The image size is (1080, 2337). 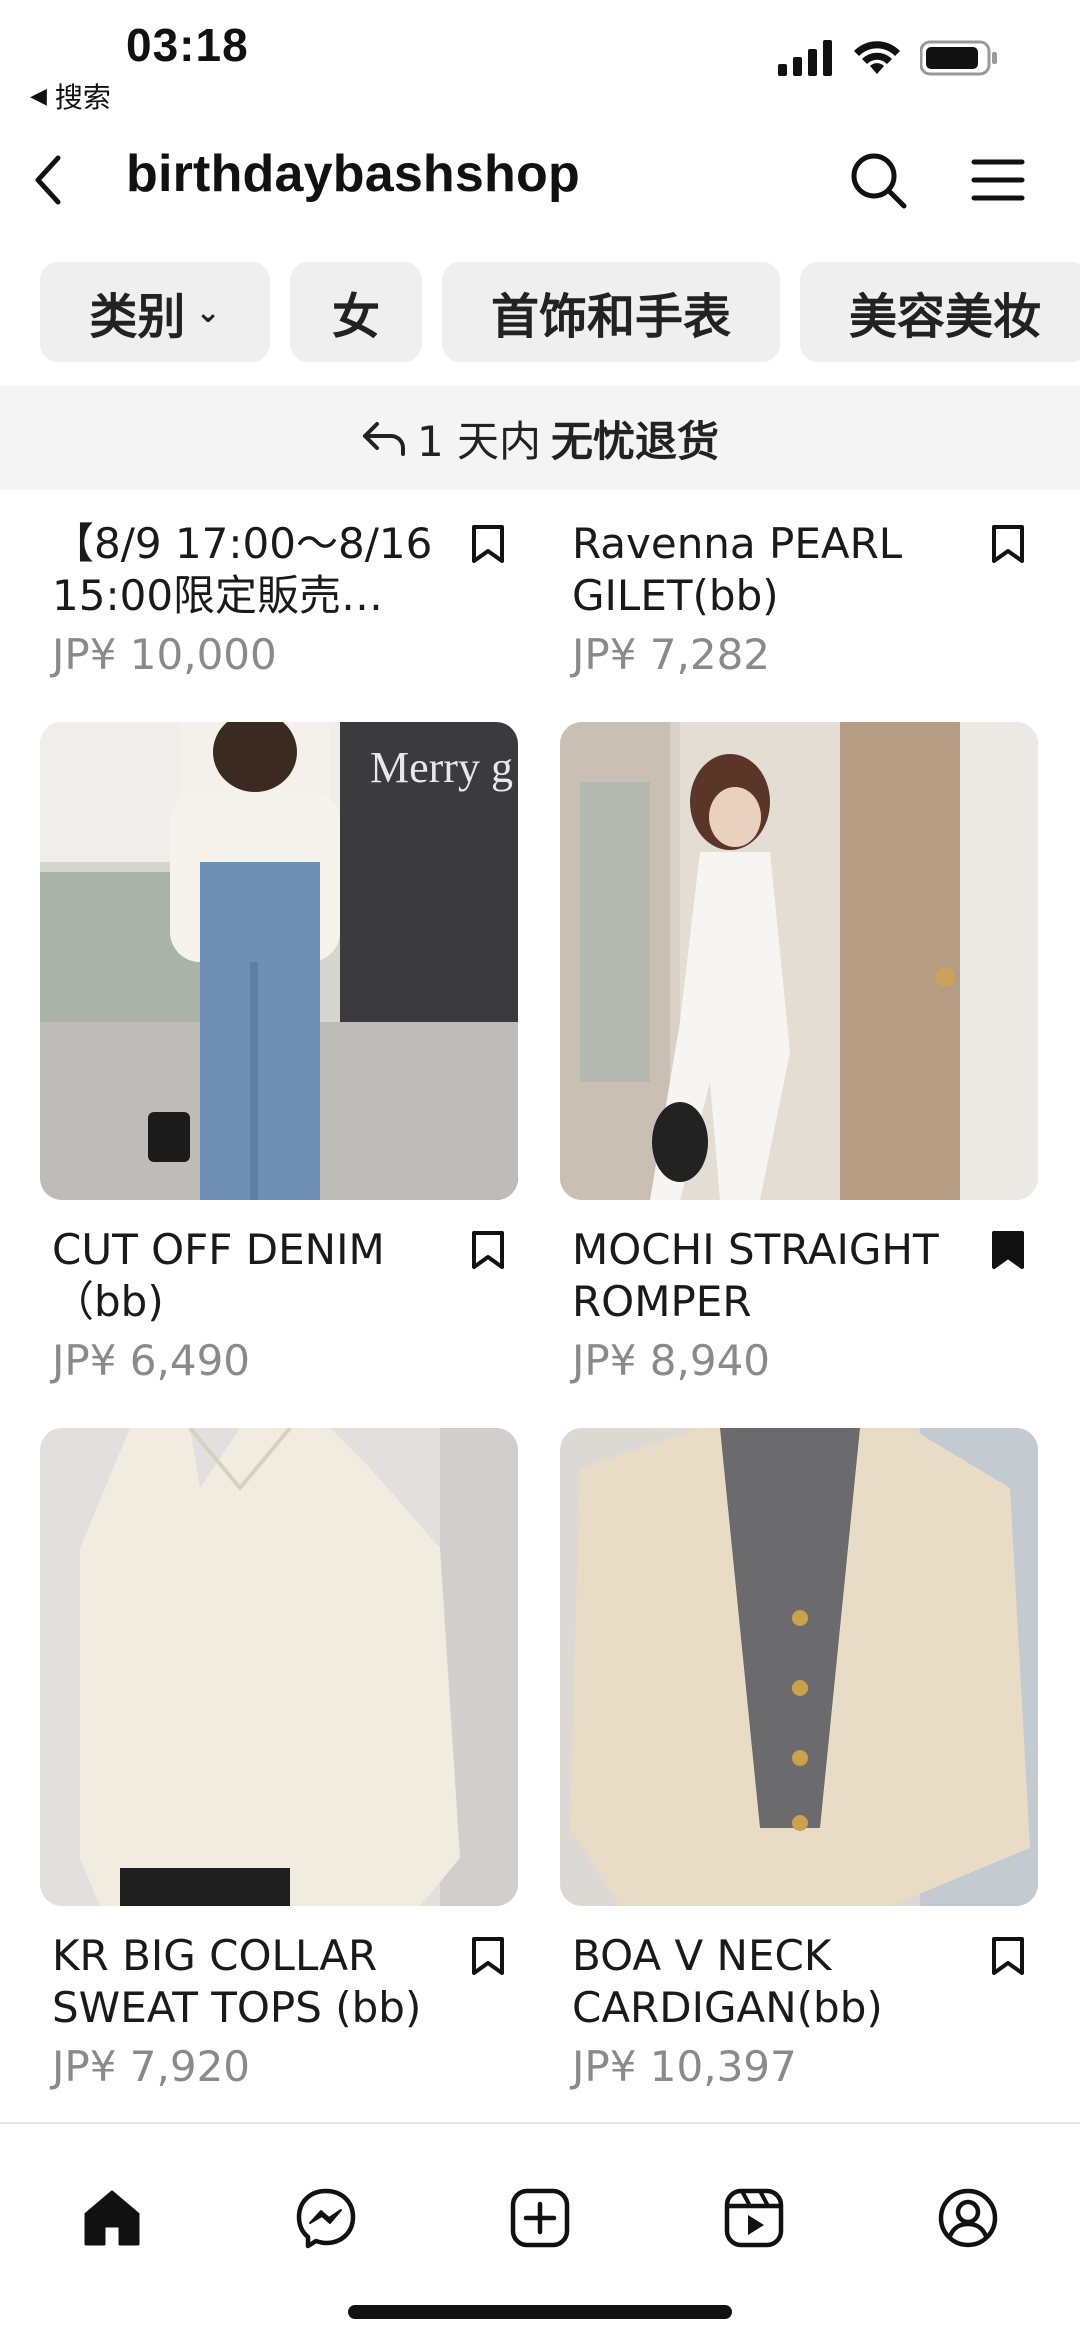 What do you see at coordinates (684, 2066) in the screenshot?
I see `product-price: JP¥ 10,397` at bounding box center [684, 2066].